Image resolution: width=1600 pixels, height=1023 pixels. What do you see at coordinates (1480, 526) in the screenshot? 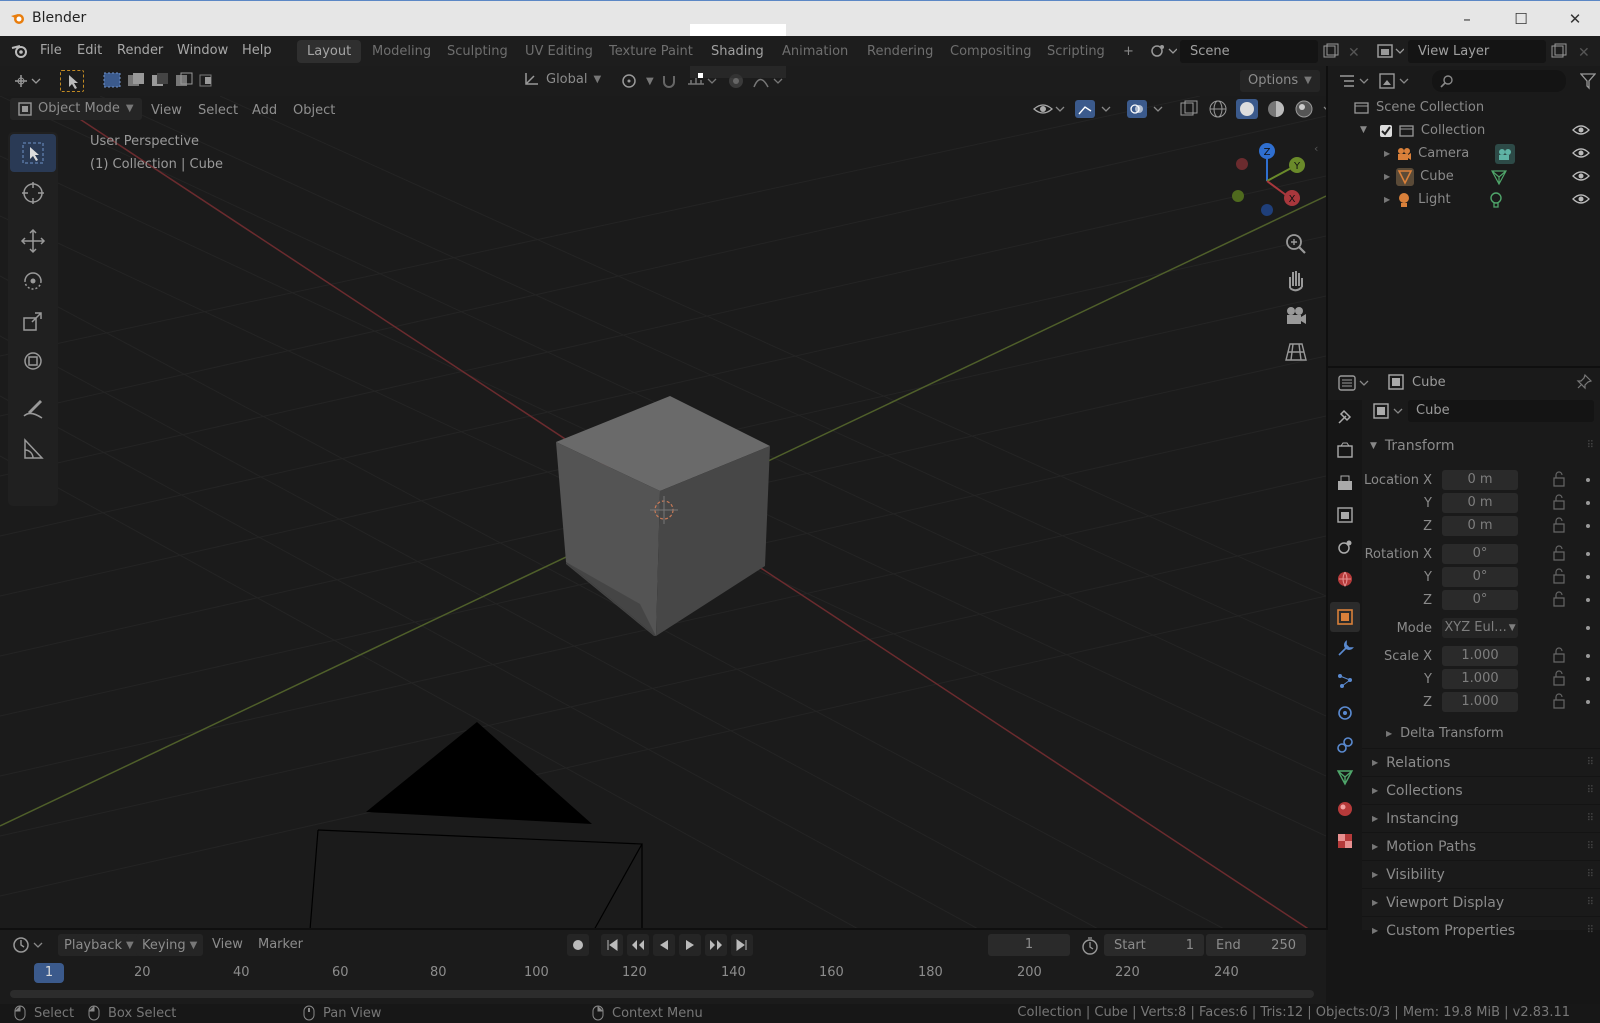
I see `location-z-field: 0 m` at bounding box center [1480, 526].